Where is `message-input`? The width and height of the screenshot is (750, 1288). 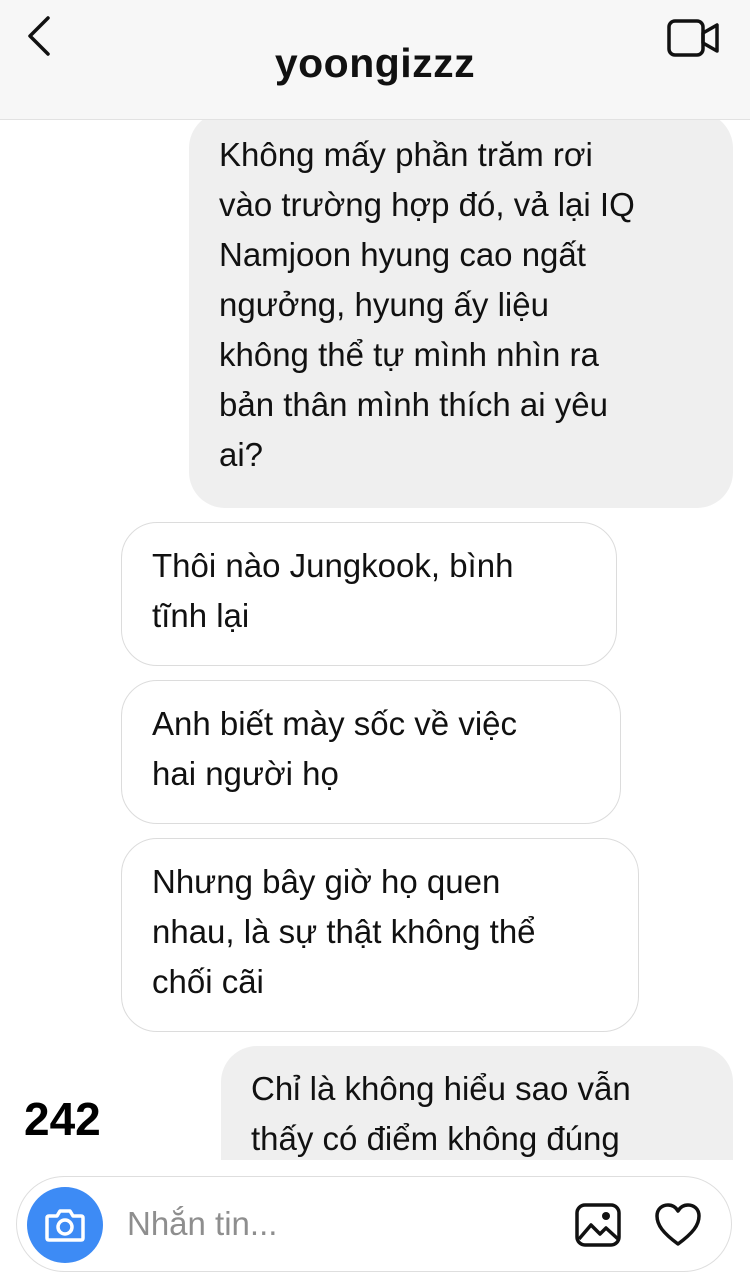
message-input is located at coordinates (337, 1224).